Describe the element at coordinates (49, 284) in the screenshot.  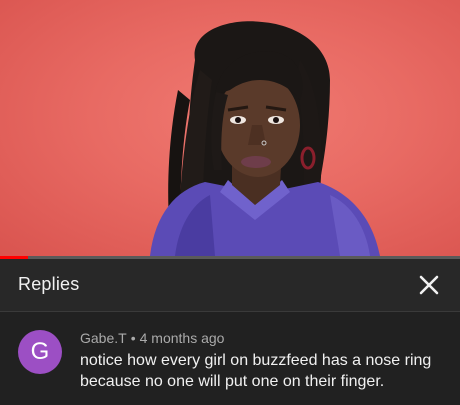
I see `replies-title: Replies` at that location.